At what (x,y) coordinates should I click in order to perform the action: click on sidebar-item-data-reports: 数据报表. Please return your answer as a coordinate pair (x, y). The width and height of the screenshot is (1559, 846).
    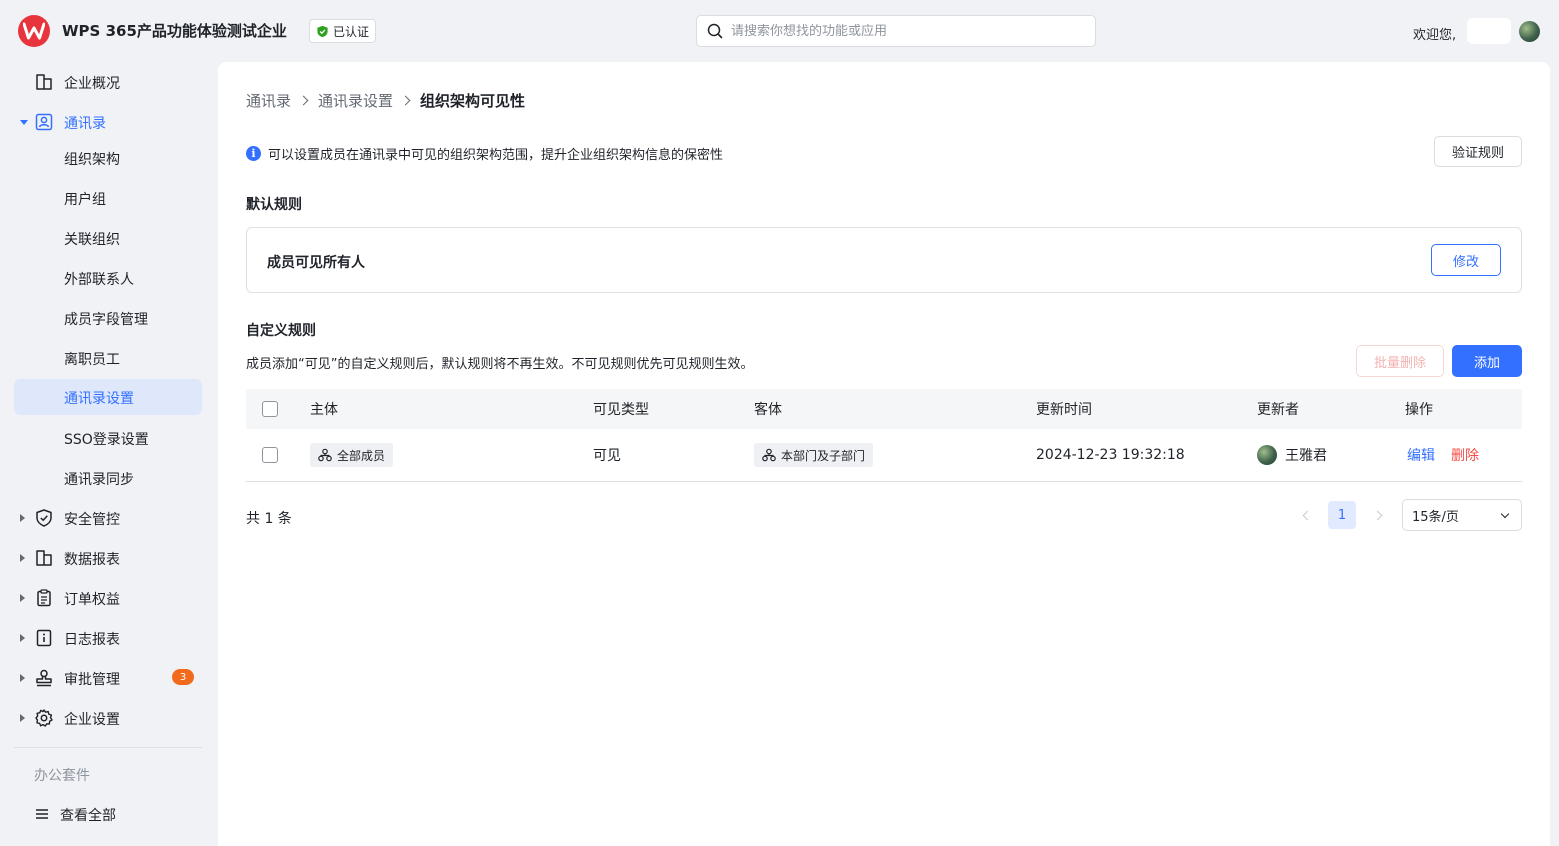
    Looking at the image, I should click on (108, 558).